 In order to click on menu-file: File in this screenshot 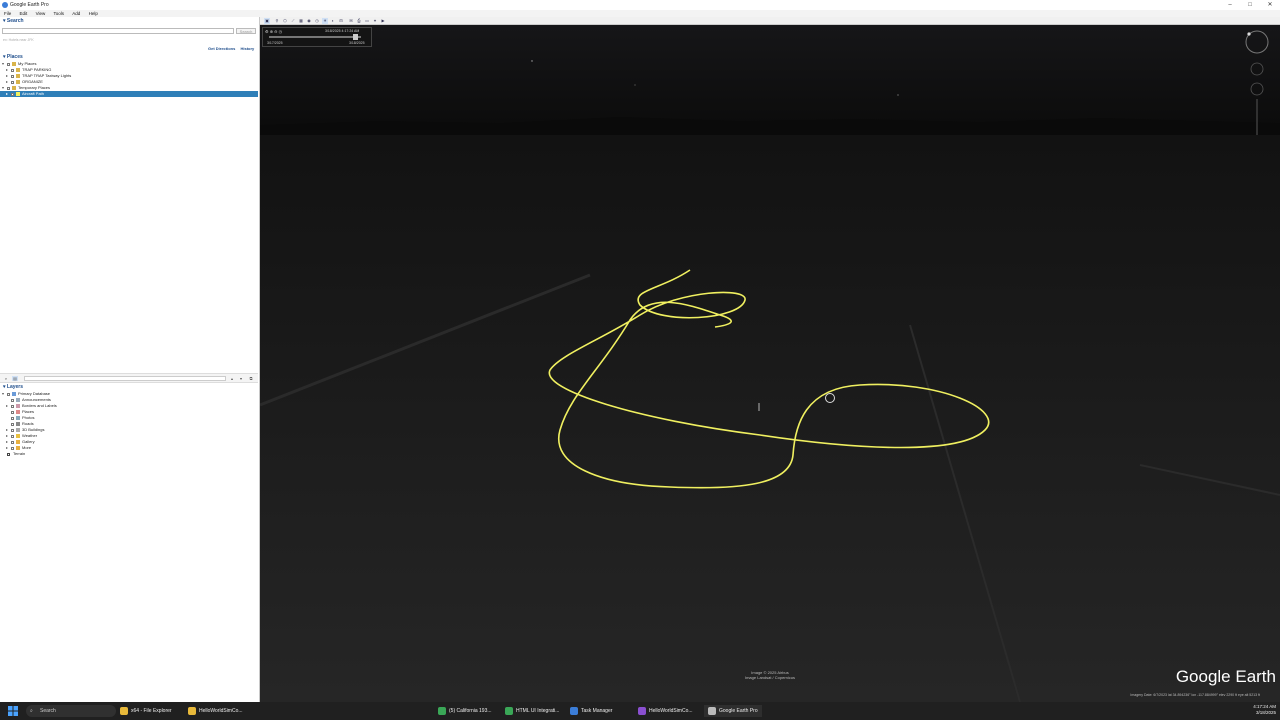, I will do `click(7, 13)`.